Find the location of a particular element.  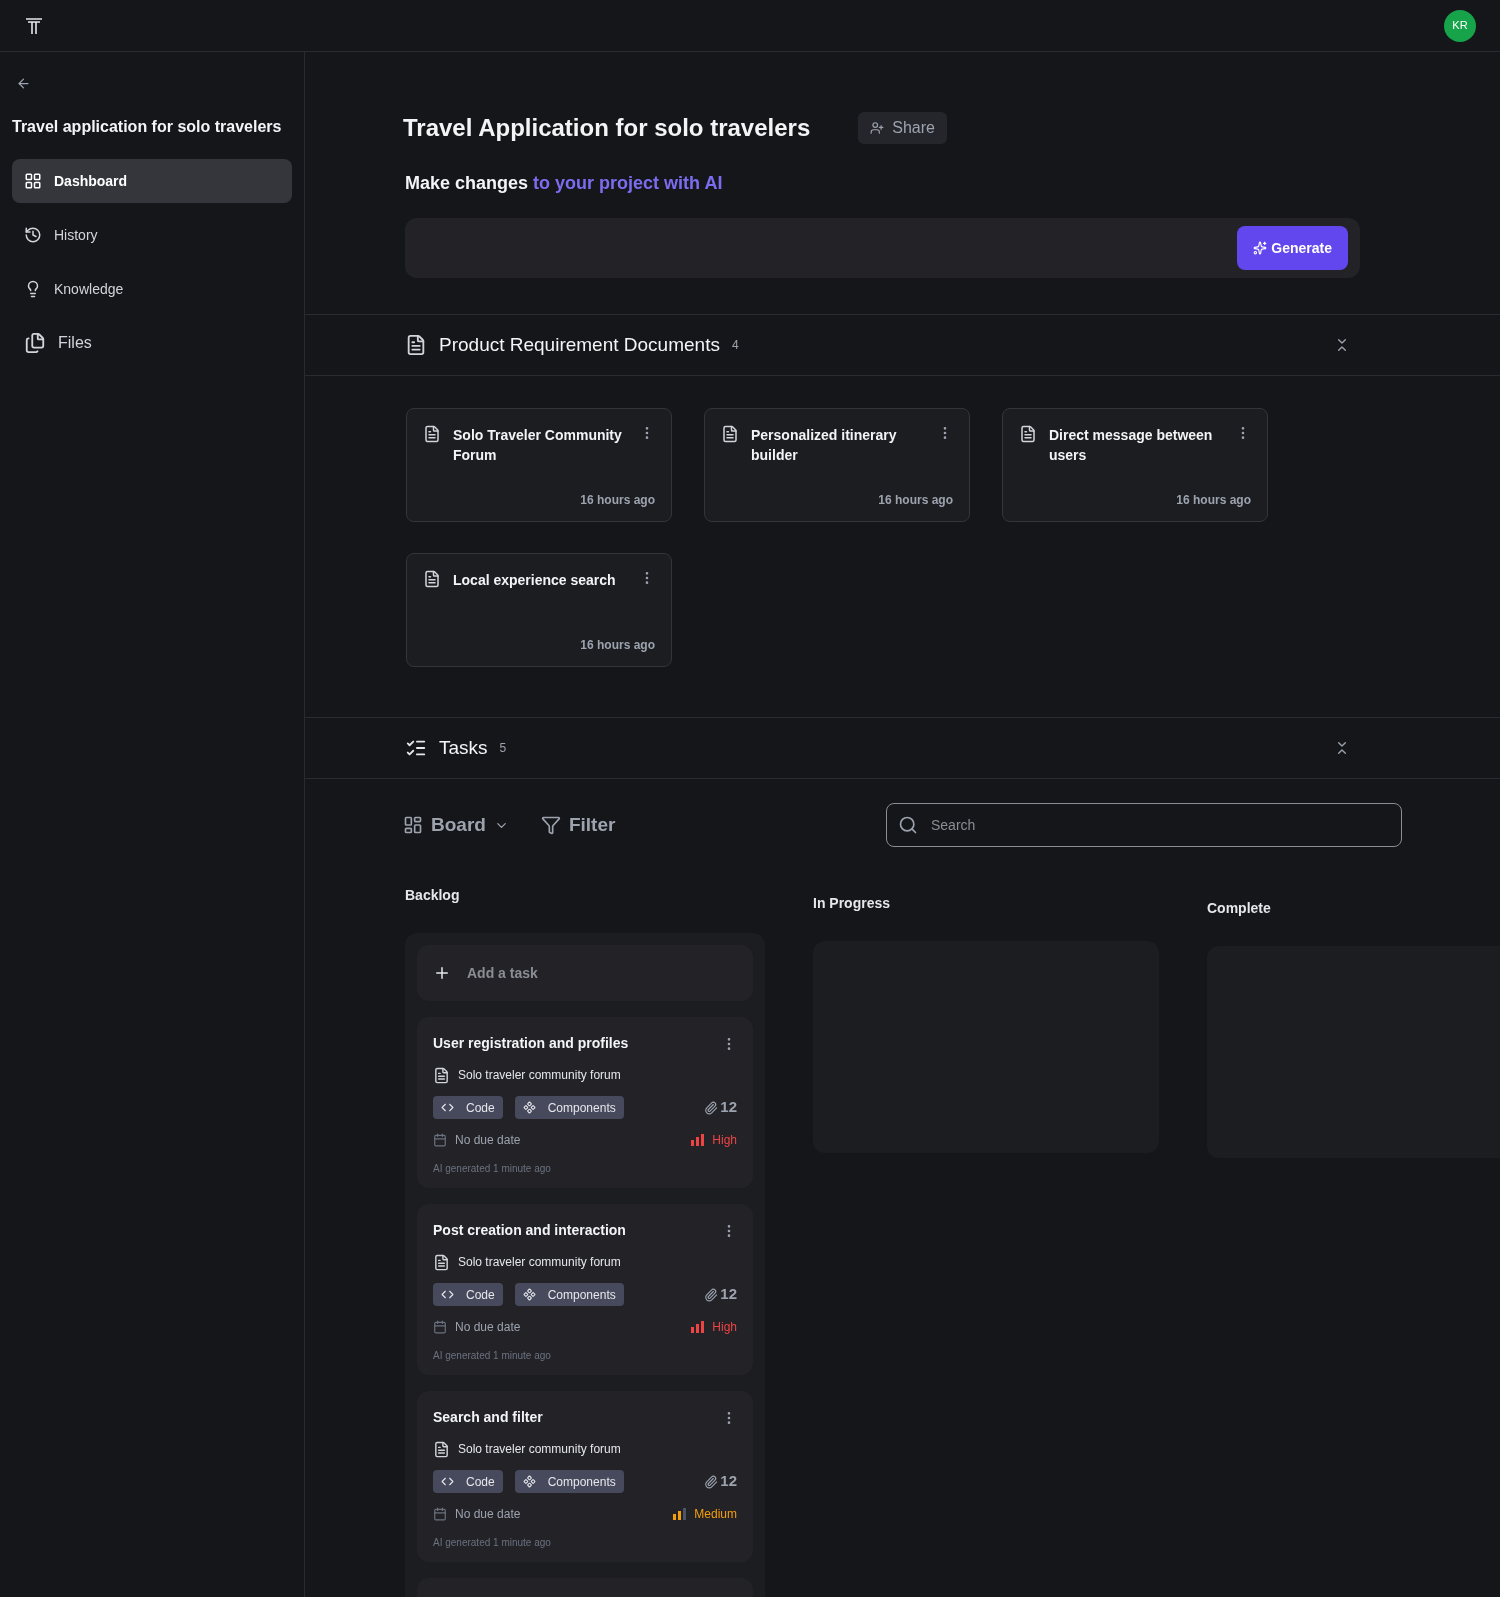

plus-icon is located at coordinates (442, 973).